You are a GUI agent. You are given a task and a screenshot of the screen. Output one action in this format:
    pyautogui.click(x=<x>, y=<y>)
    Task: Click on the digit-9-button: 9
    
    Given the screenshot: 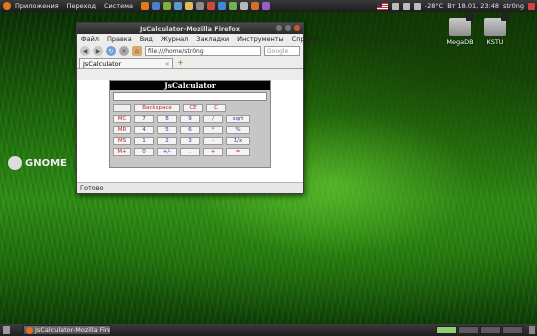 What is the action you would take?
    pyautogui.click(x=190, y=119)
    